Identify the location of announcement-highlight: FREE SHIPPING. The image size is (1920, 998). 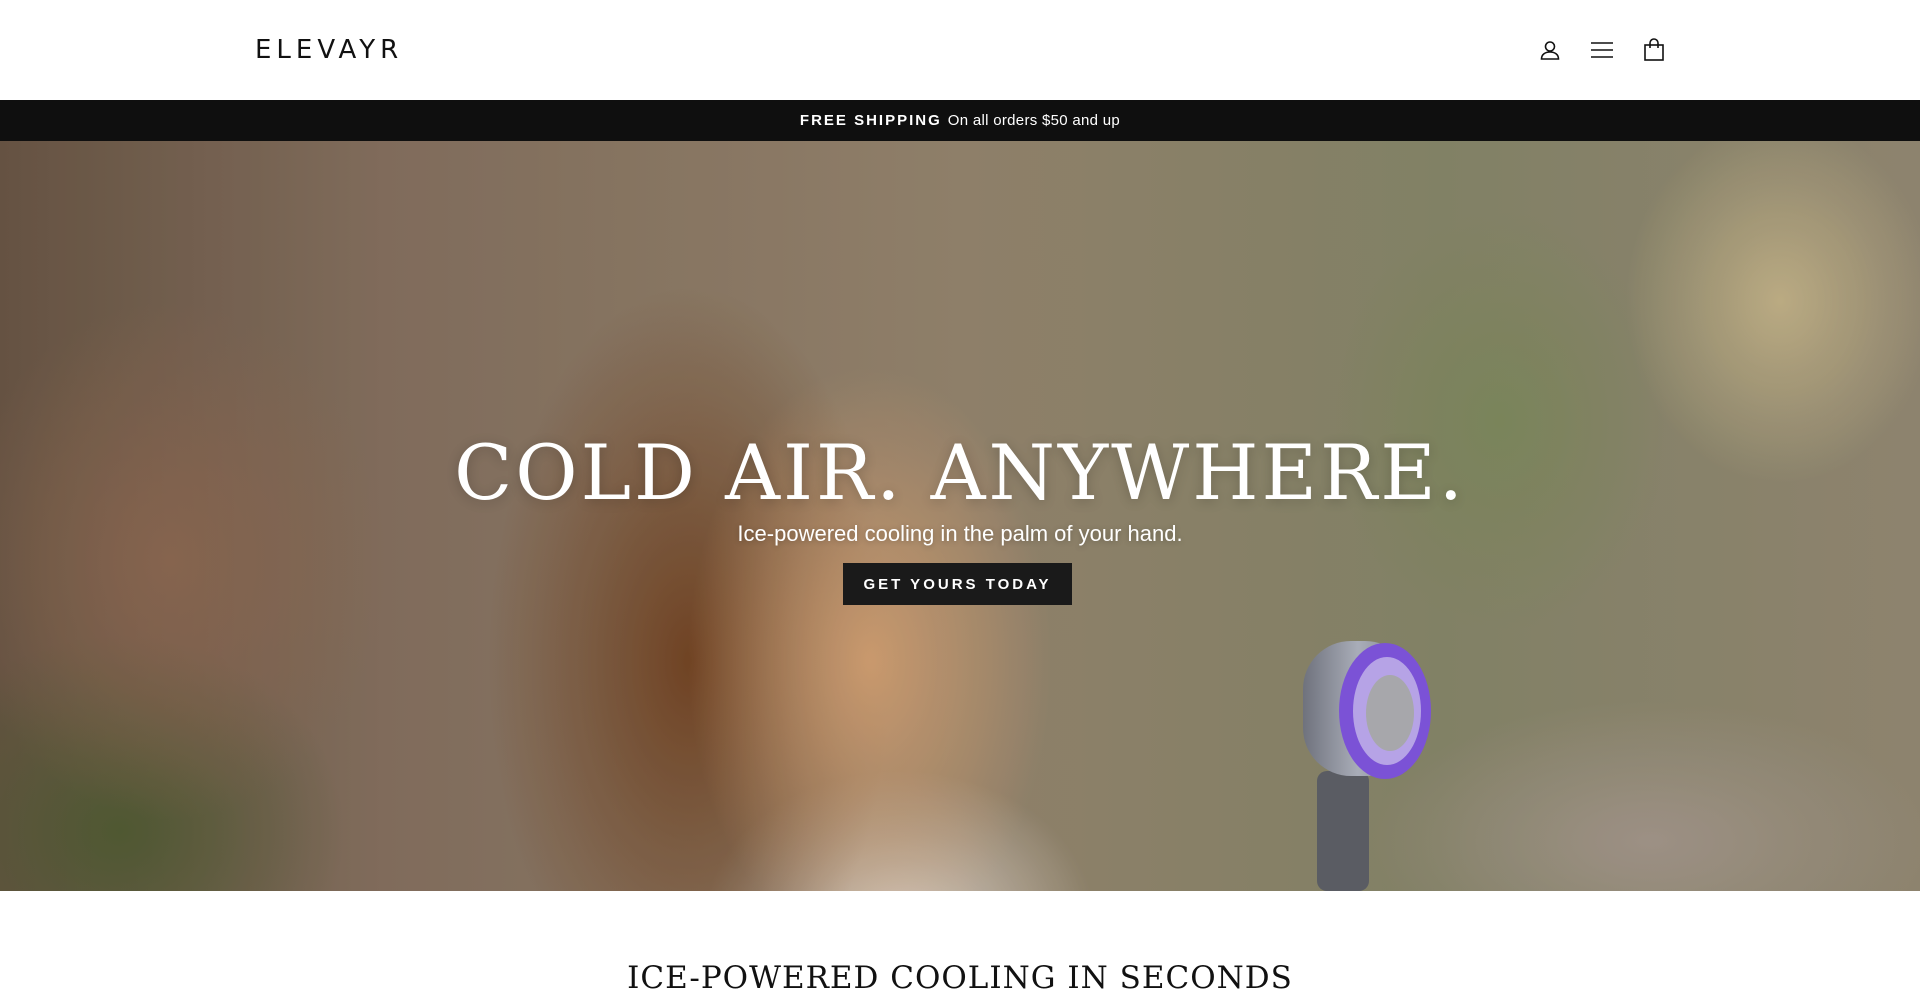
(870, 120).